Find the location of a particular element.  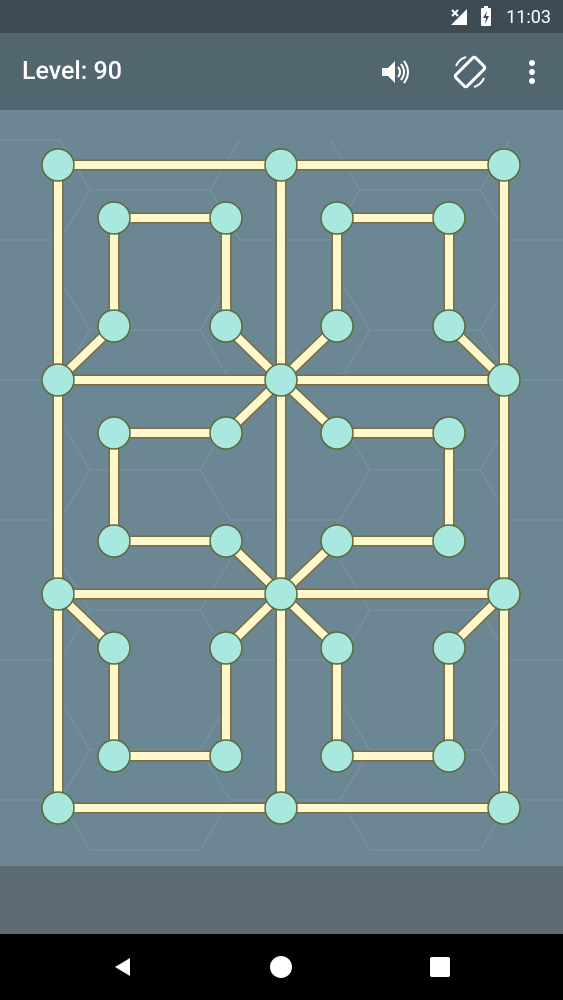

more-options-button is located at coordinates (532, 72).